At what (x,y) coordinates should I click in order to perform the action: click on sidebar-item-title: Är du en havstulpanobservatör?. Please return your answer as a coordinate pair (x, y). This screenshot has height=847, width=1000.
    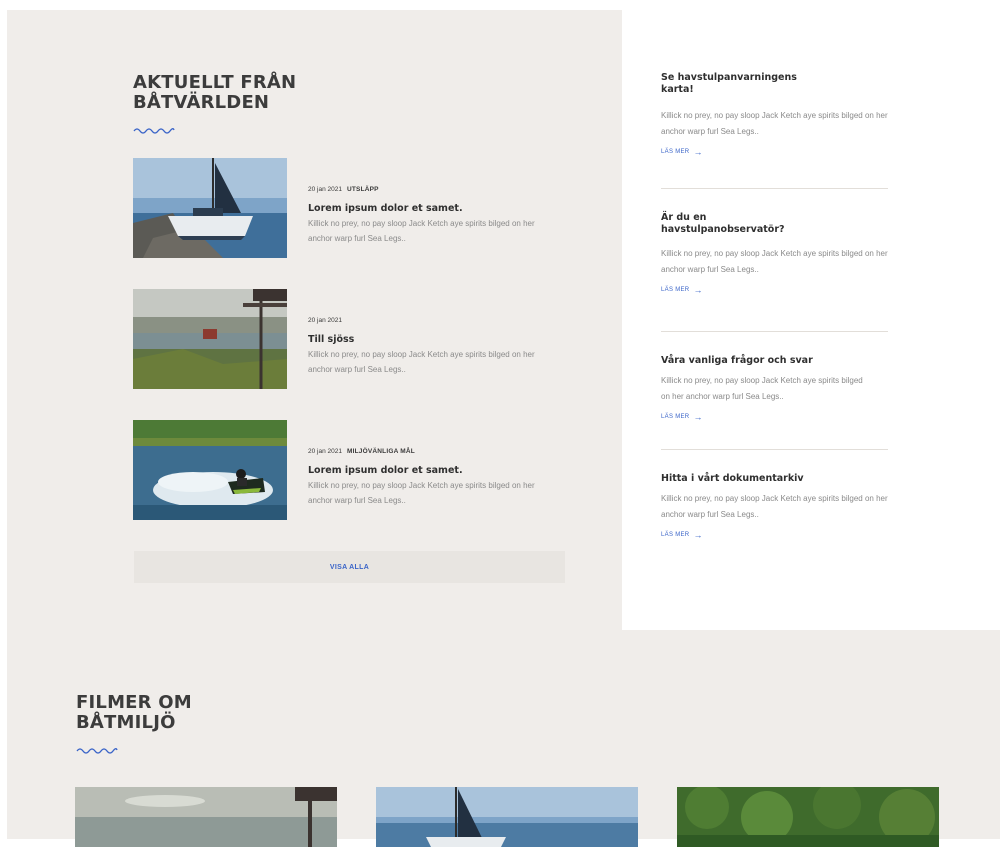
    Looking at the image, I should click on (741, 224).